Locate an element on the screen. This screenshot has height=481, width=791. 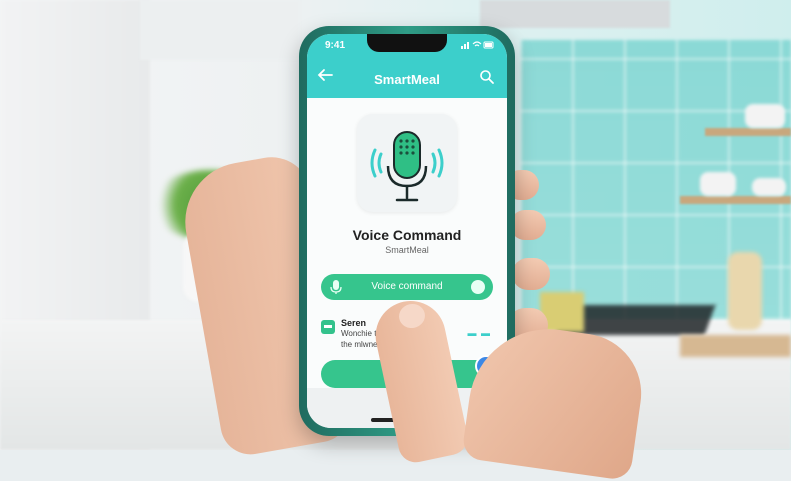
voice-command-label: Voice command is located at coordinates (407, 286).